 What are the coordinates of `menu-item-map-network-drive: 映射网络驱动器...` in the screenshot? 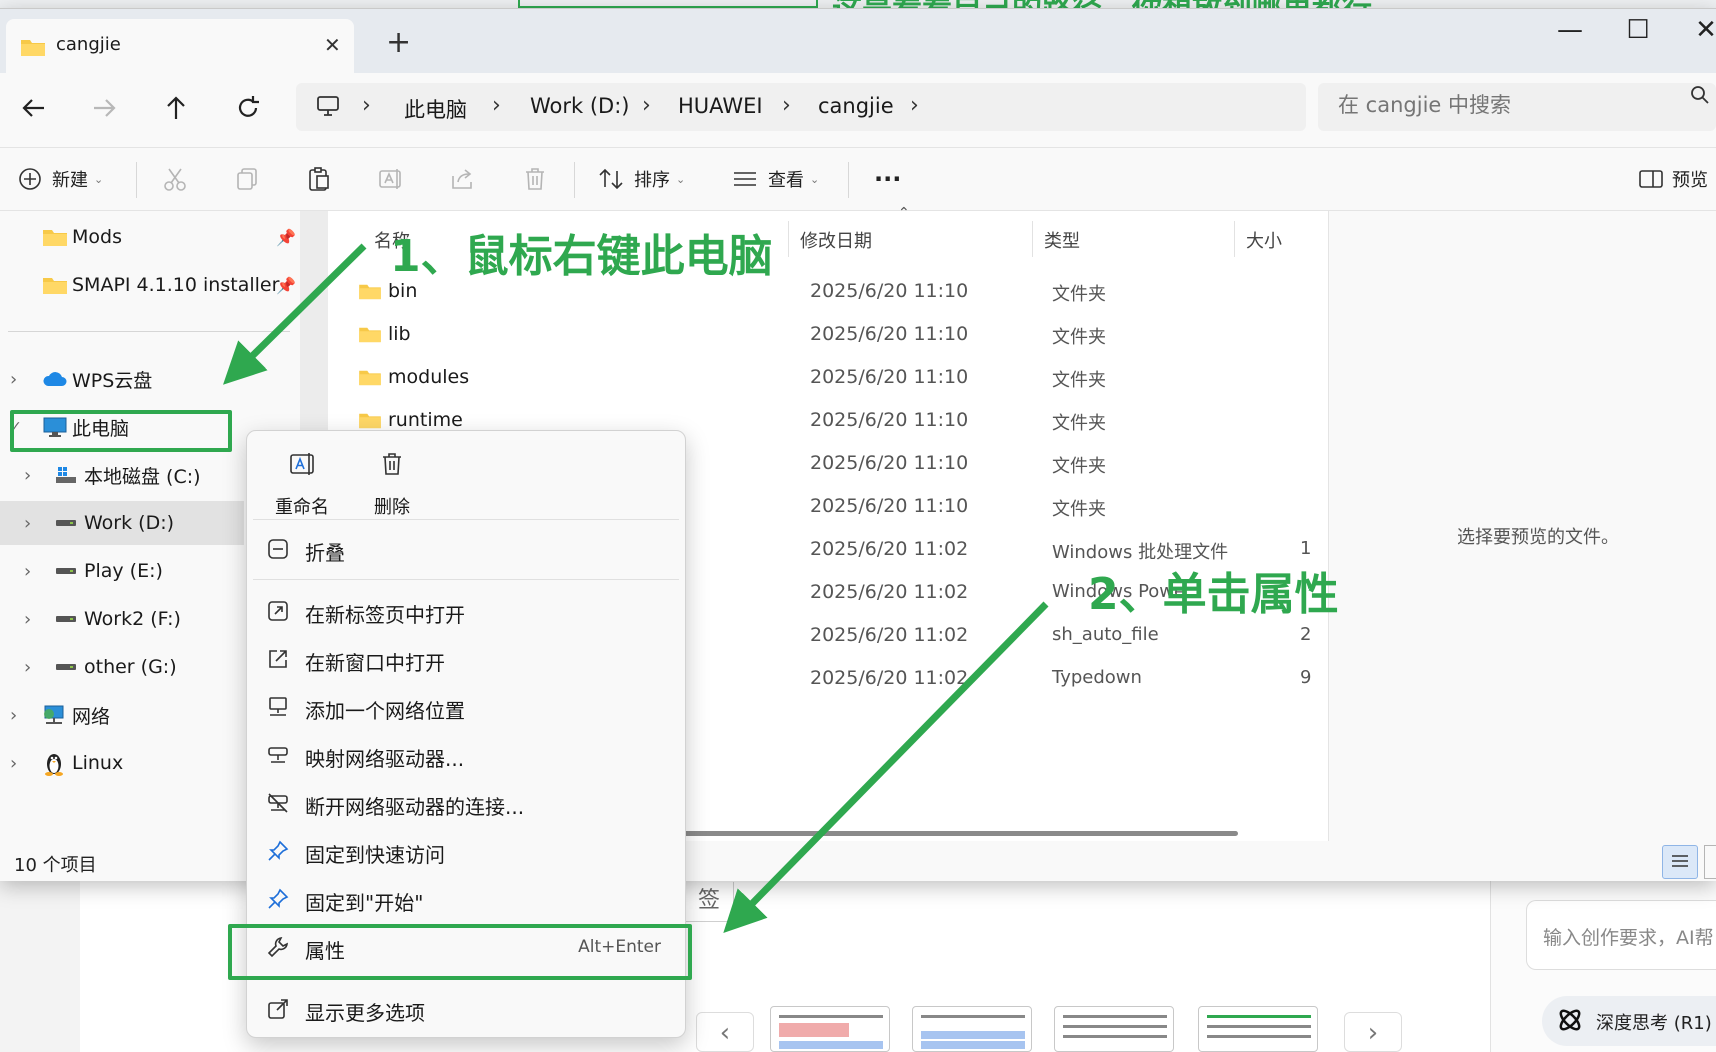 It's located at (466, 755).